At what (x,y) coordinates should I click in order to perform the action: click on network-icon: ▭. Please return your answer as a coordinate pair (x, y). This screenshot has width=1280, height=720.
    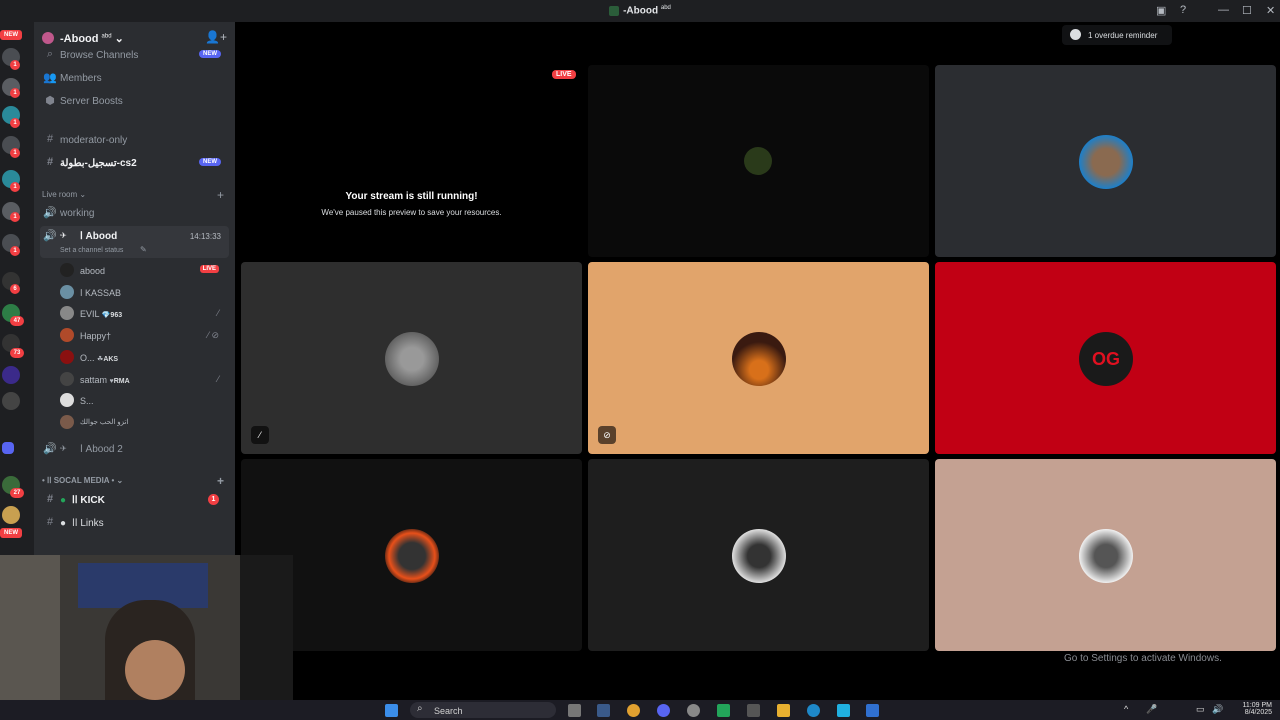
    Looking at the image, I should click on (1200, 709).